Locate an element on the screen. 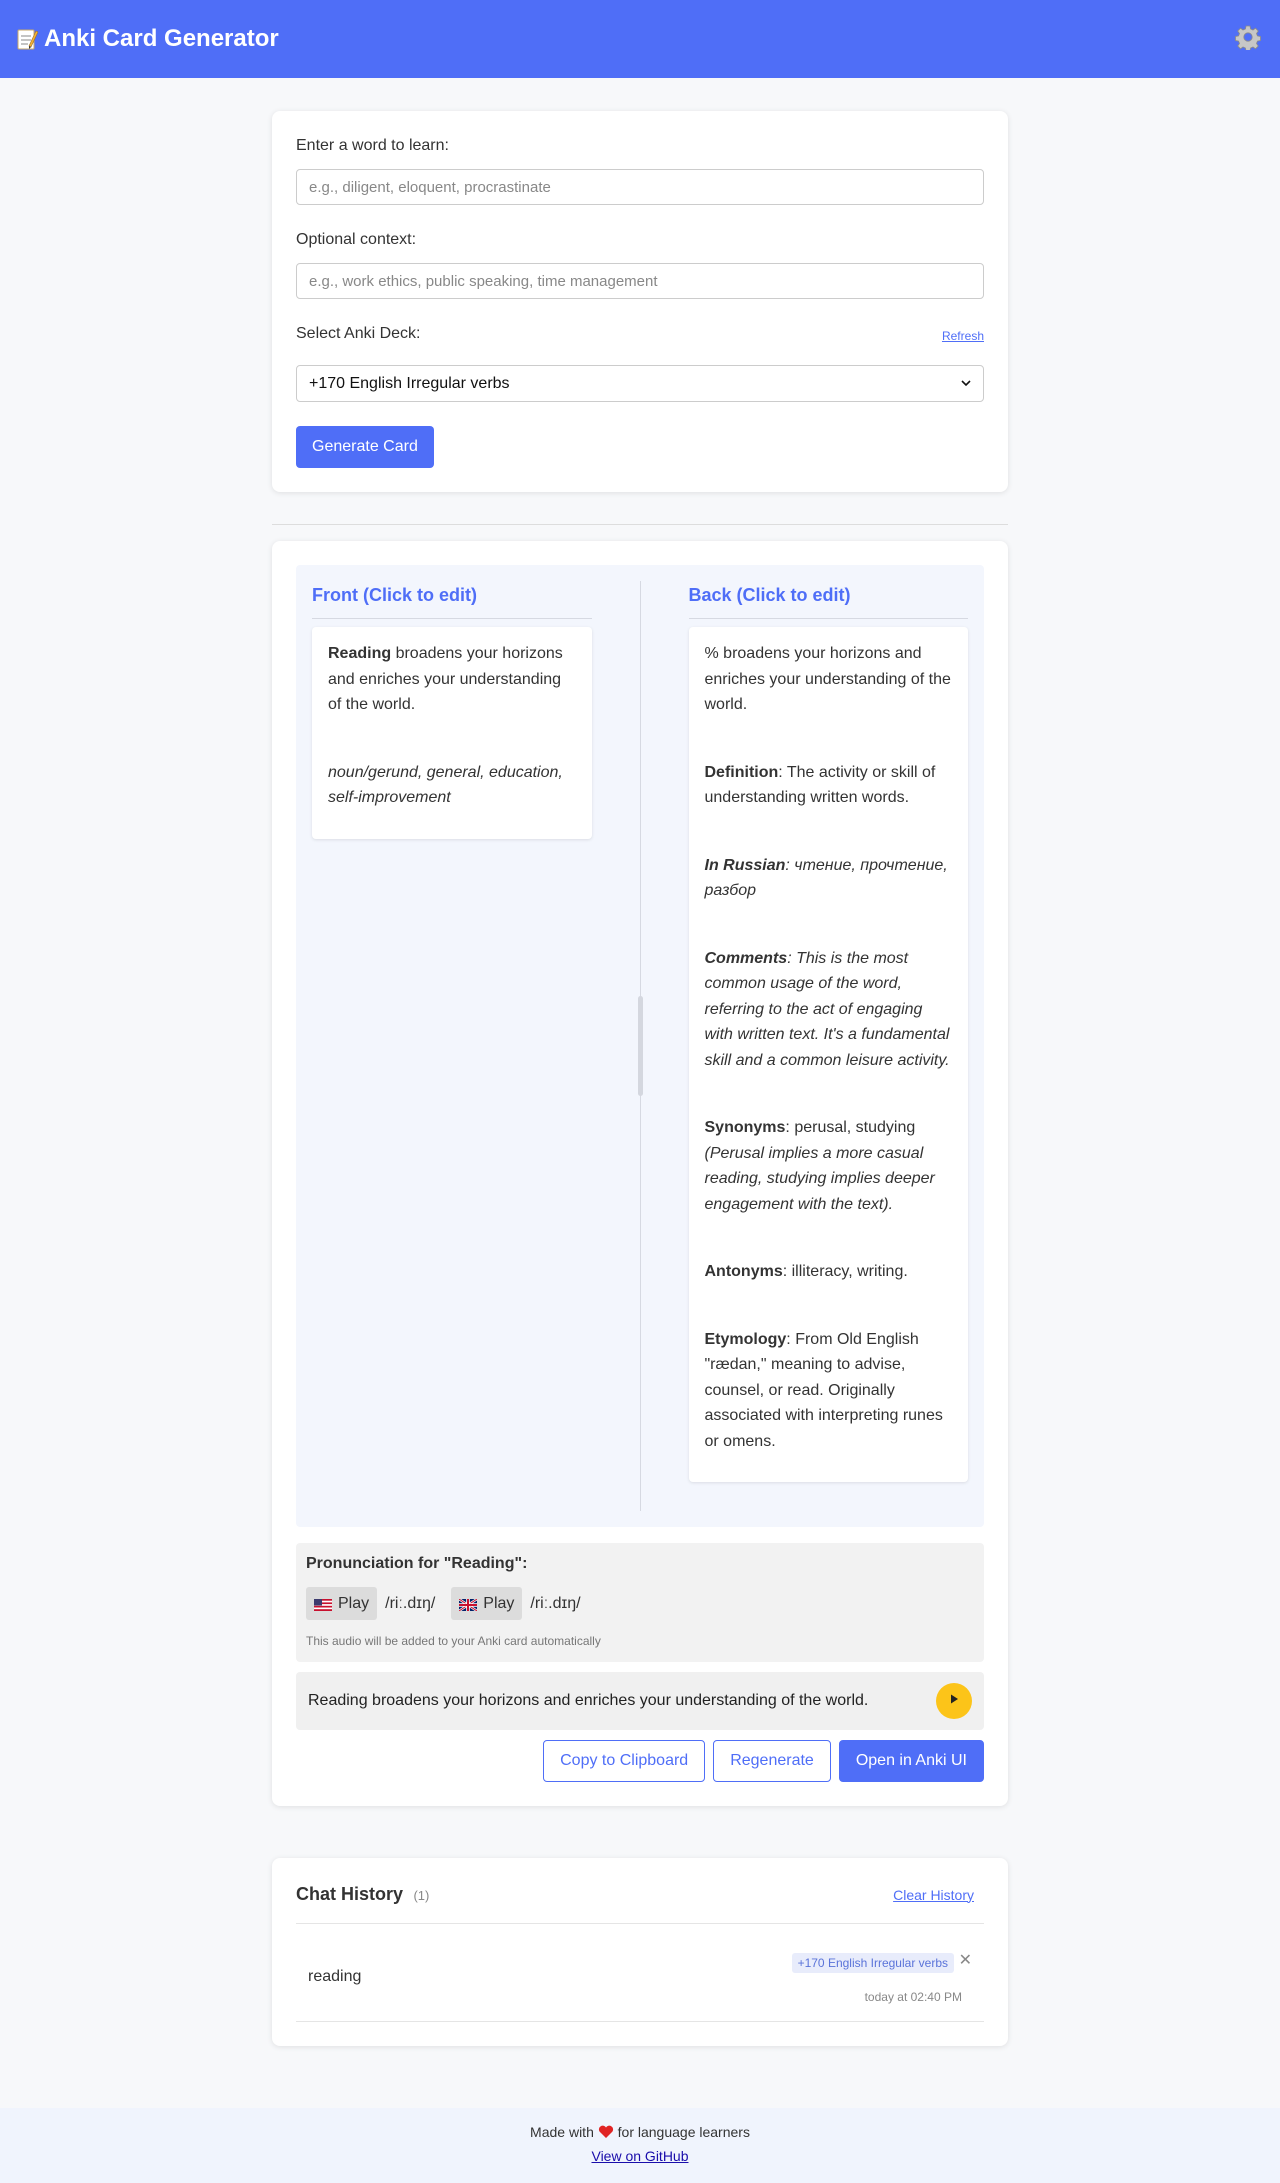 The height and width of the screenshot is (2183, 1280). word-input is located at coordinates (640, 187).